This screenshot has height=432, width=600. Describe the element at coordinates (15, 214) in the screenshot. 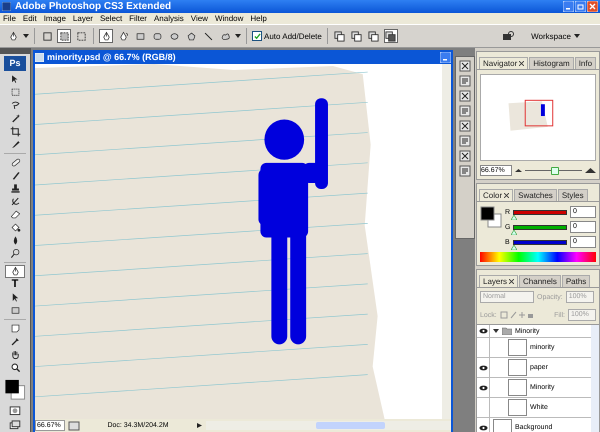

I see `eraser-icon` at that location.